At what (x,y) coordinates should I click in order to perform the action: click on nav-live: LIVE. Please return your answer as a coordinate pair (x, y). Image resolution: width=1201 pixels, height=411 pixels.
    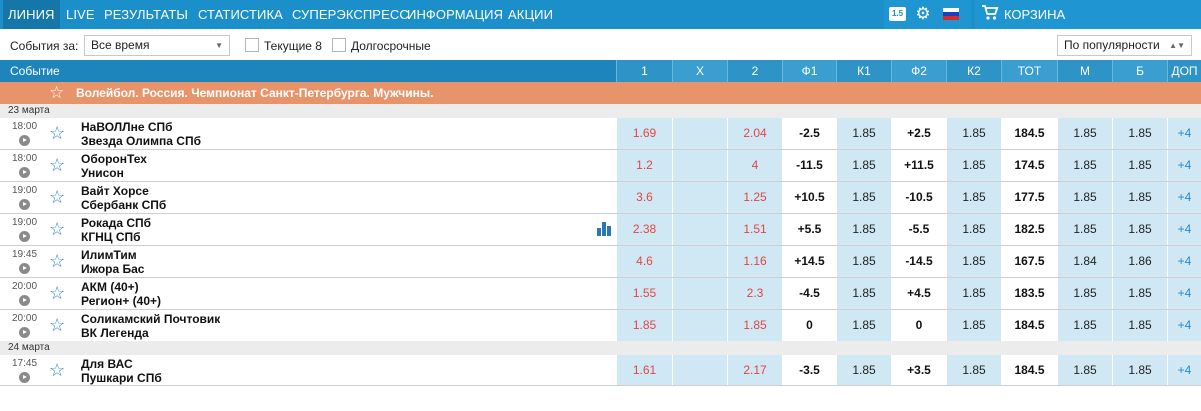
    Looking at the image, I should click on (80, 14).